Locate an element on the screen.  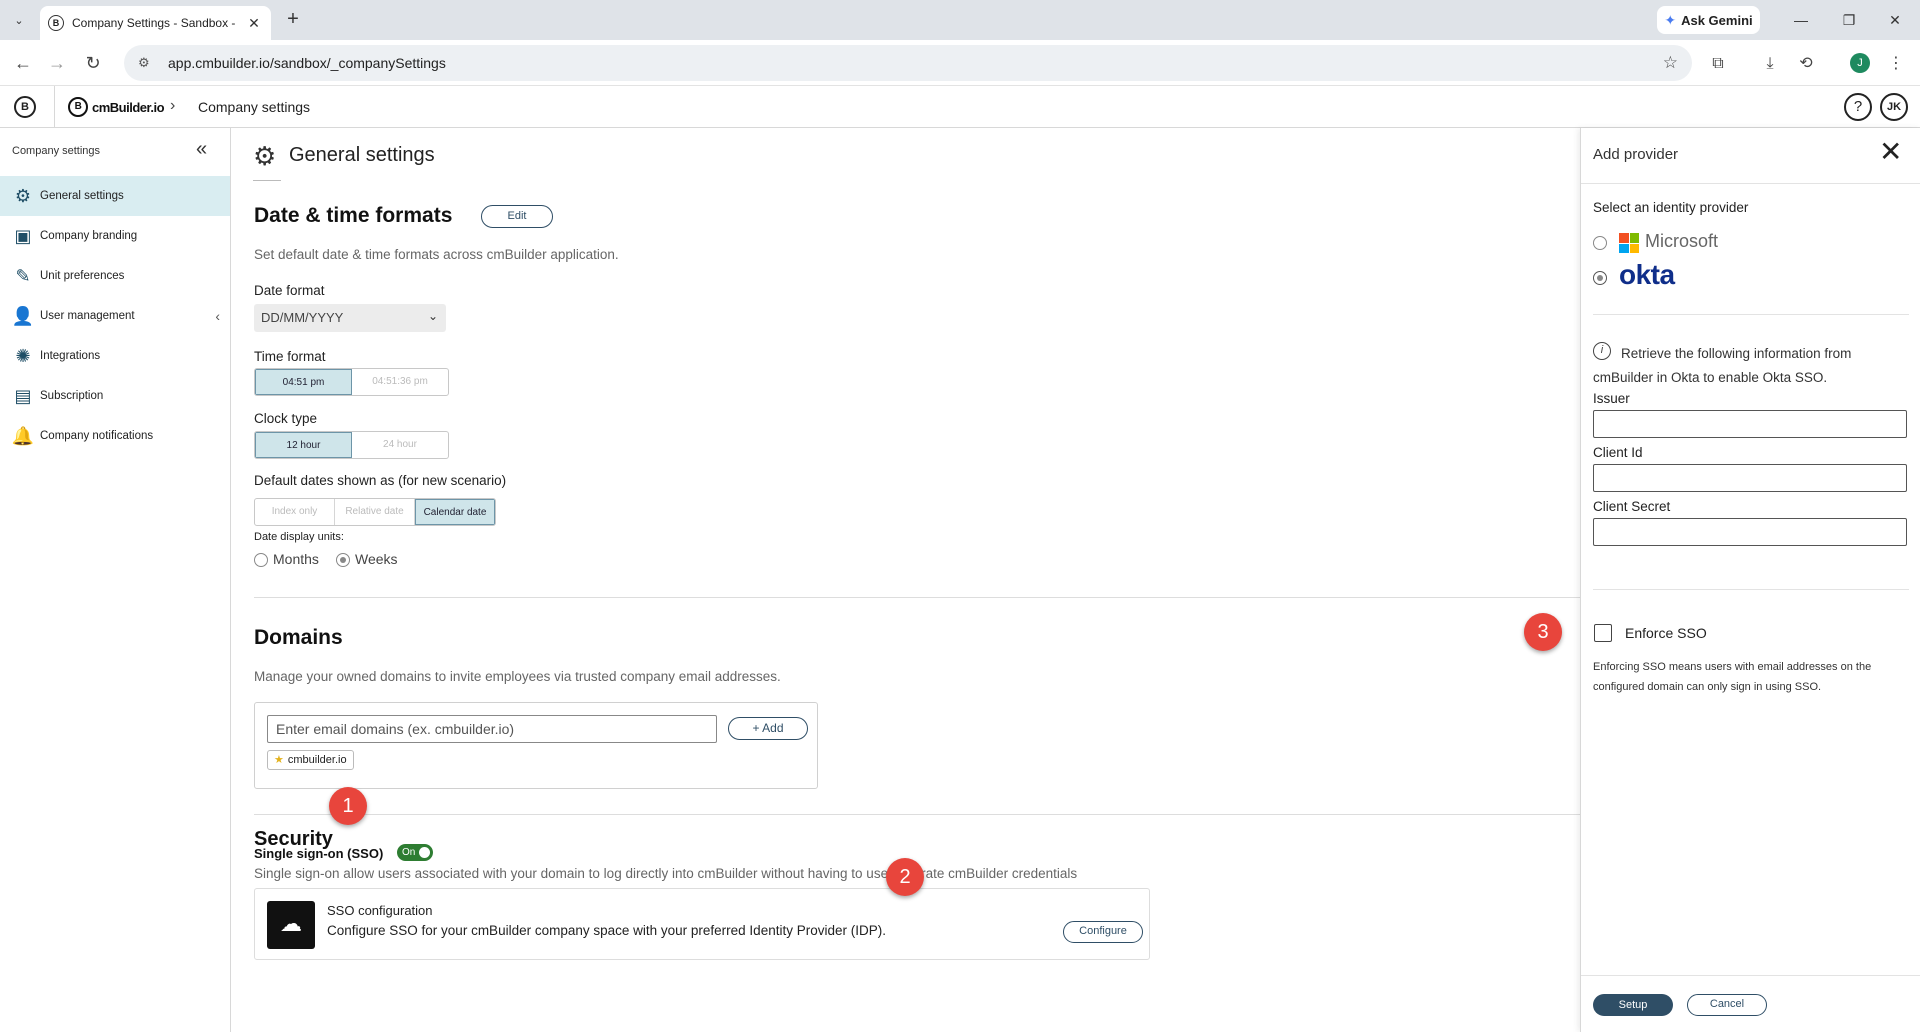
enforce-sso-label: Enforce SSO is located at coordinates (1666, 633).